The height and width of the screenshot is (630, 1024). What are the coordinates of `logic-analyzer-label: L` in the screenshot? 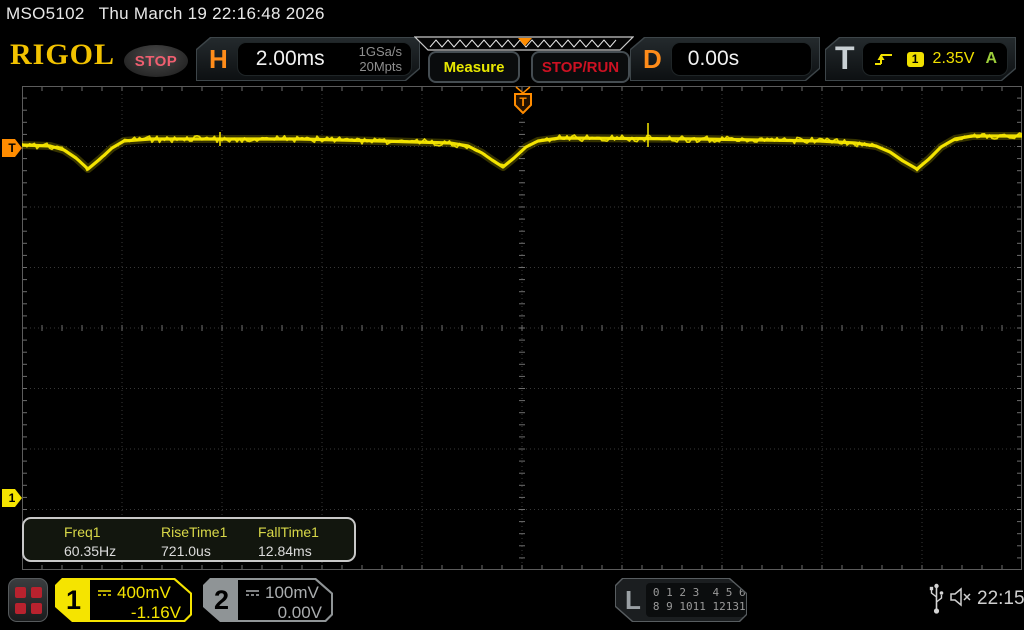 It's located at (633, 599).